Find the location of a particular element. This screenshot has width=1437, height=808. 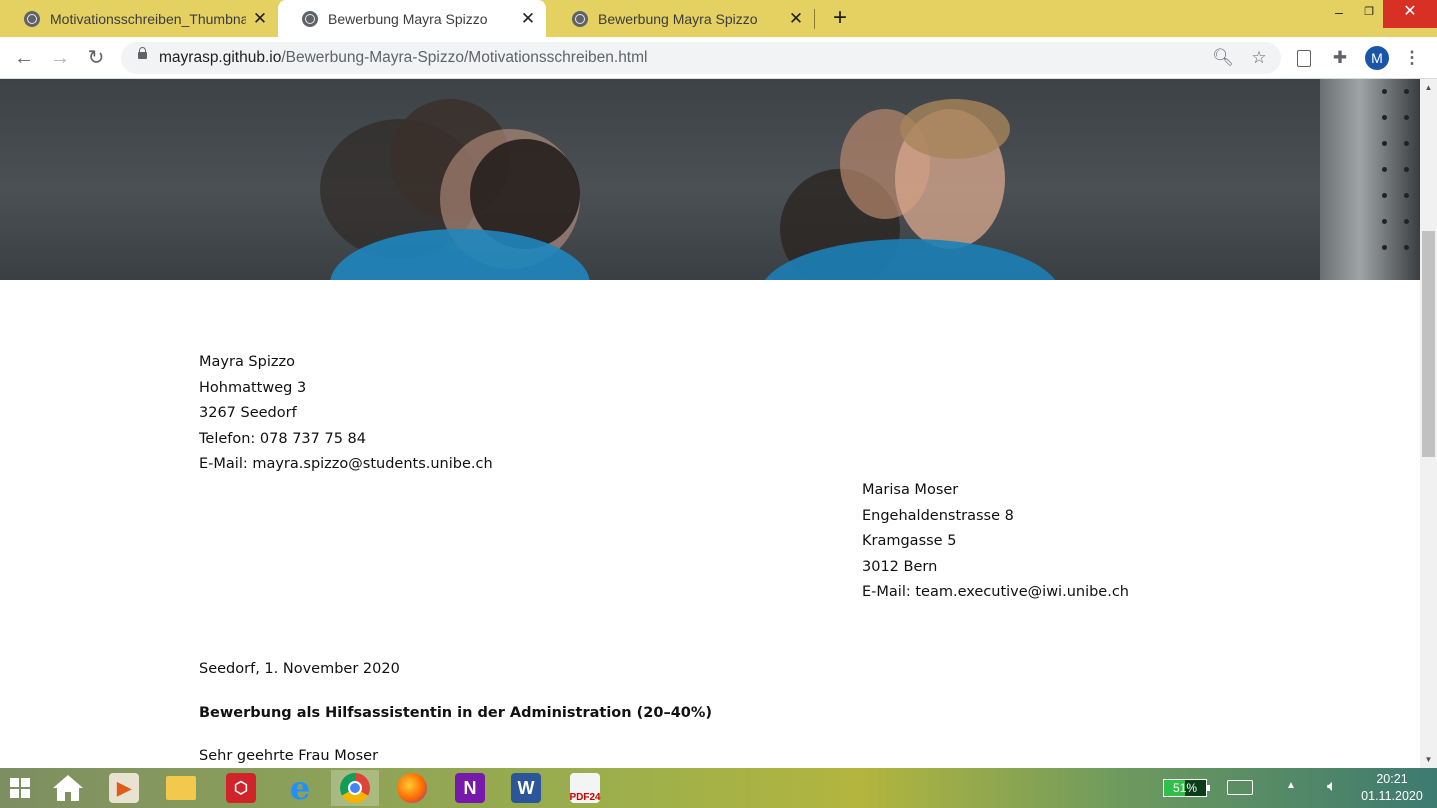

letter-salutation: Sehr geehrte Frau Moser is located at coordinates (289, 756).